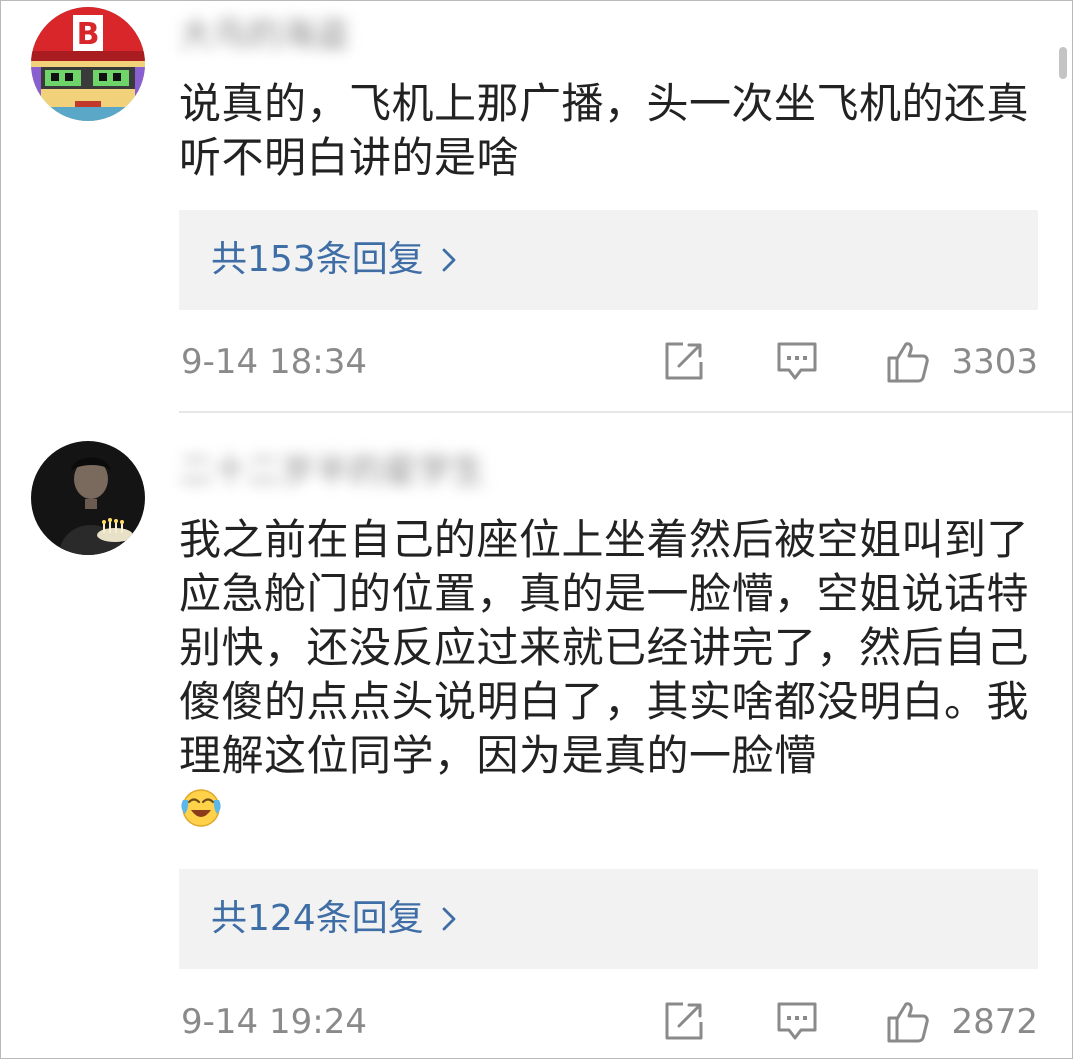 Image resolution: width=1073 pixels, height=1059 pixels. What do you see at coordinates (1063, 63) in the screenshot?
I see `scrollbar-thumb` at bounding box center [1063, 63].